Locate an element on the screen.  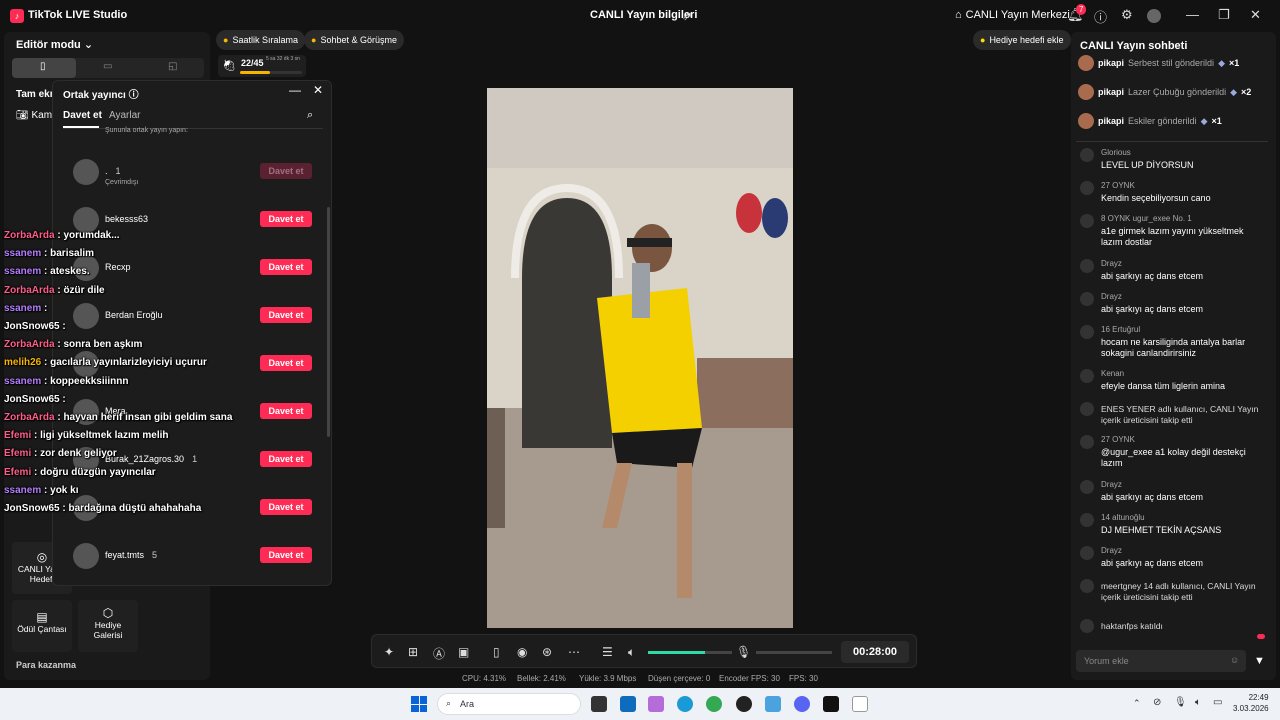
live-timer: 00:28:00 is located at coordinates (875, 652).